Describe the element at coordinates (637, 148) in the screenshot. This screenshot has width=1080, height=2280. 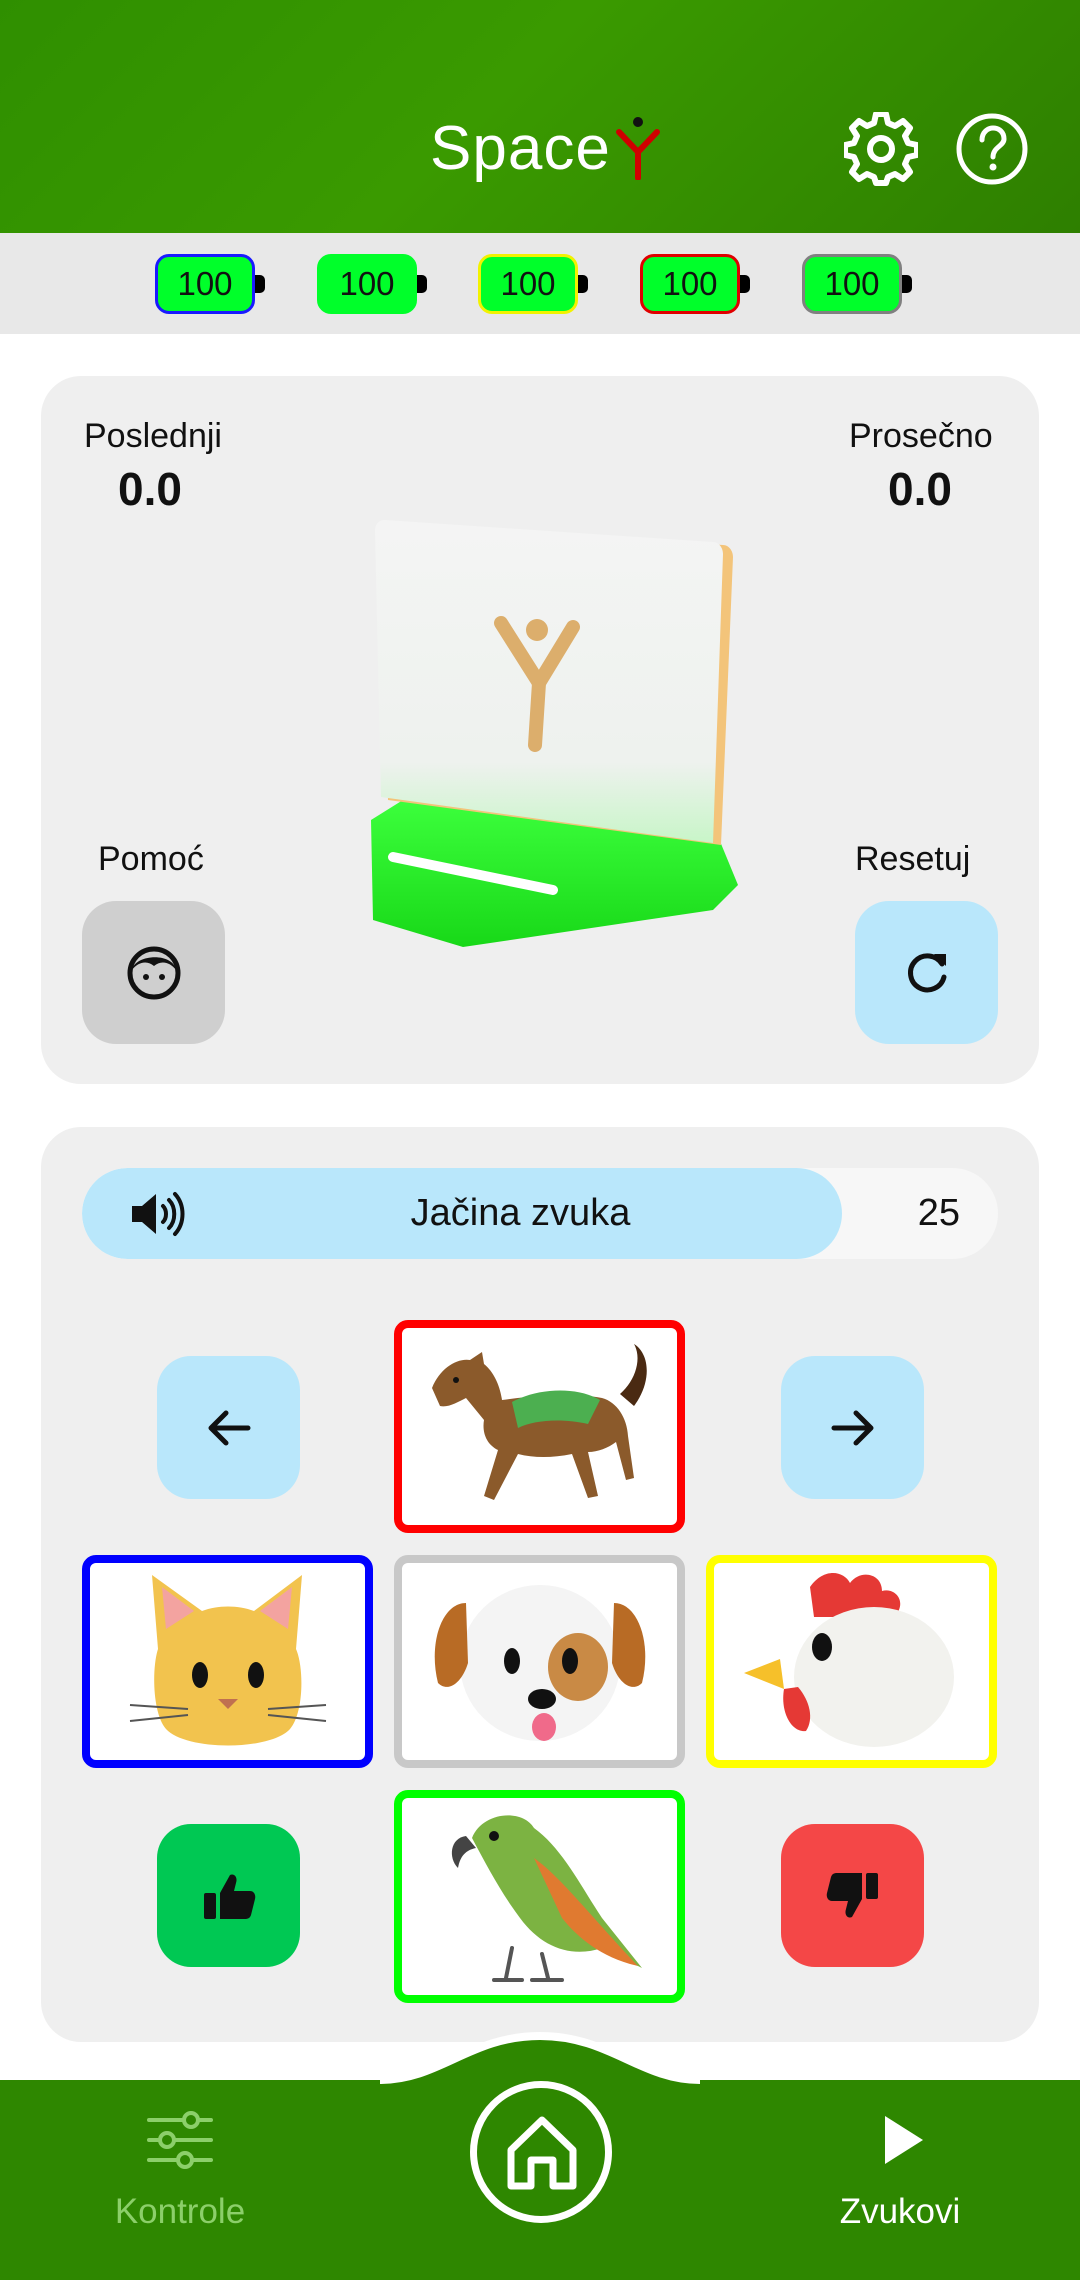
I see `brand-y-icon` at that location.